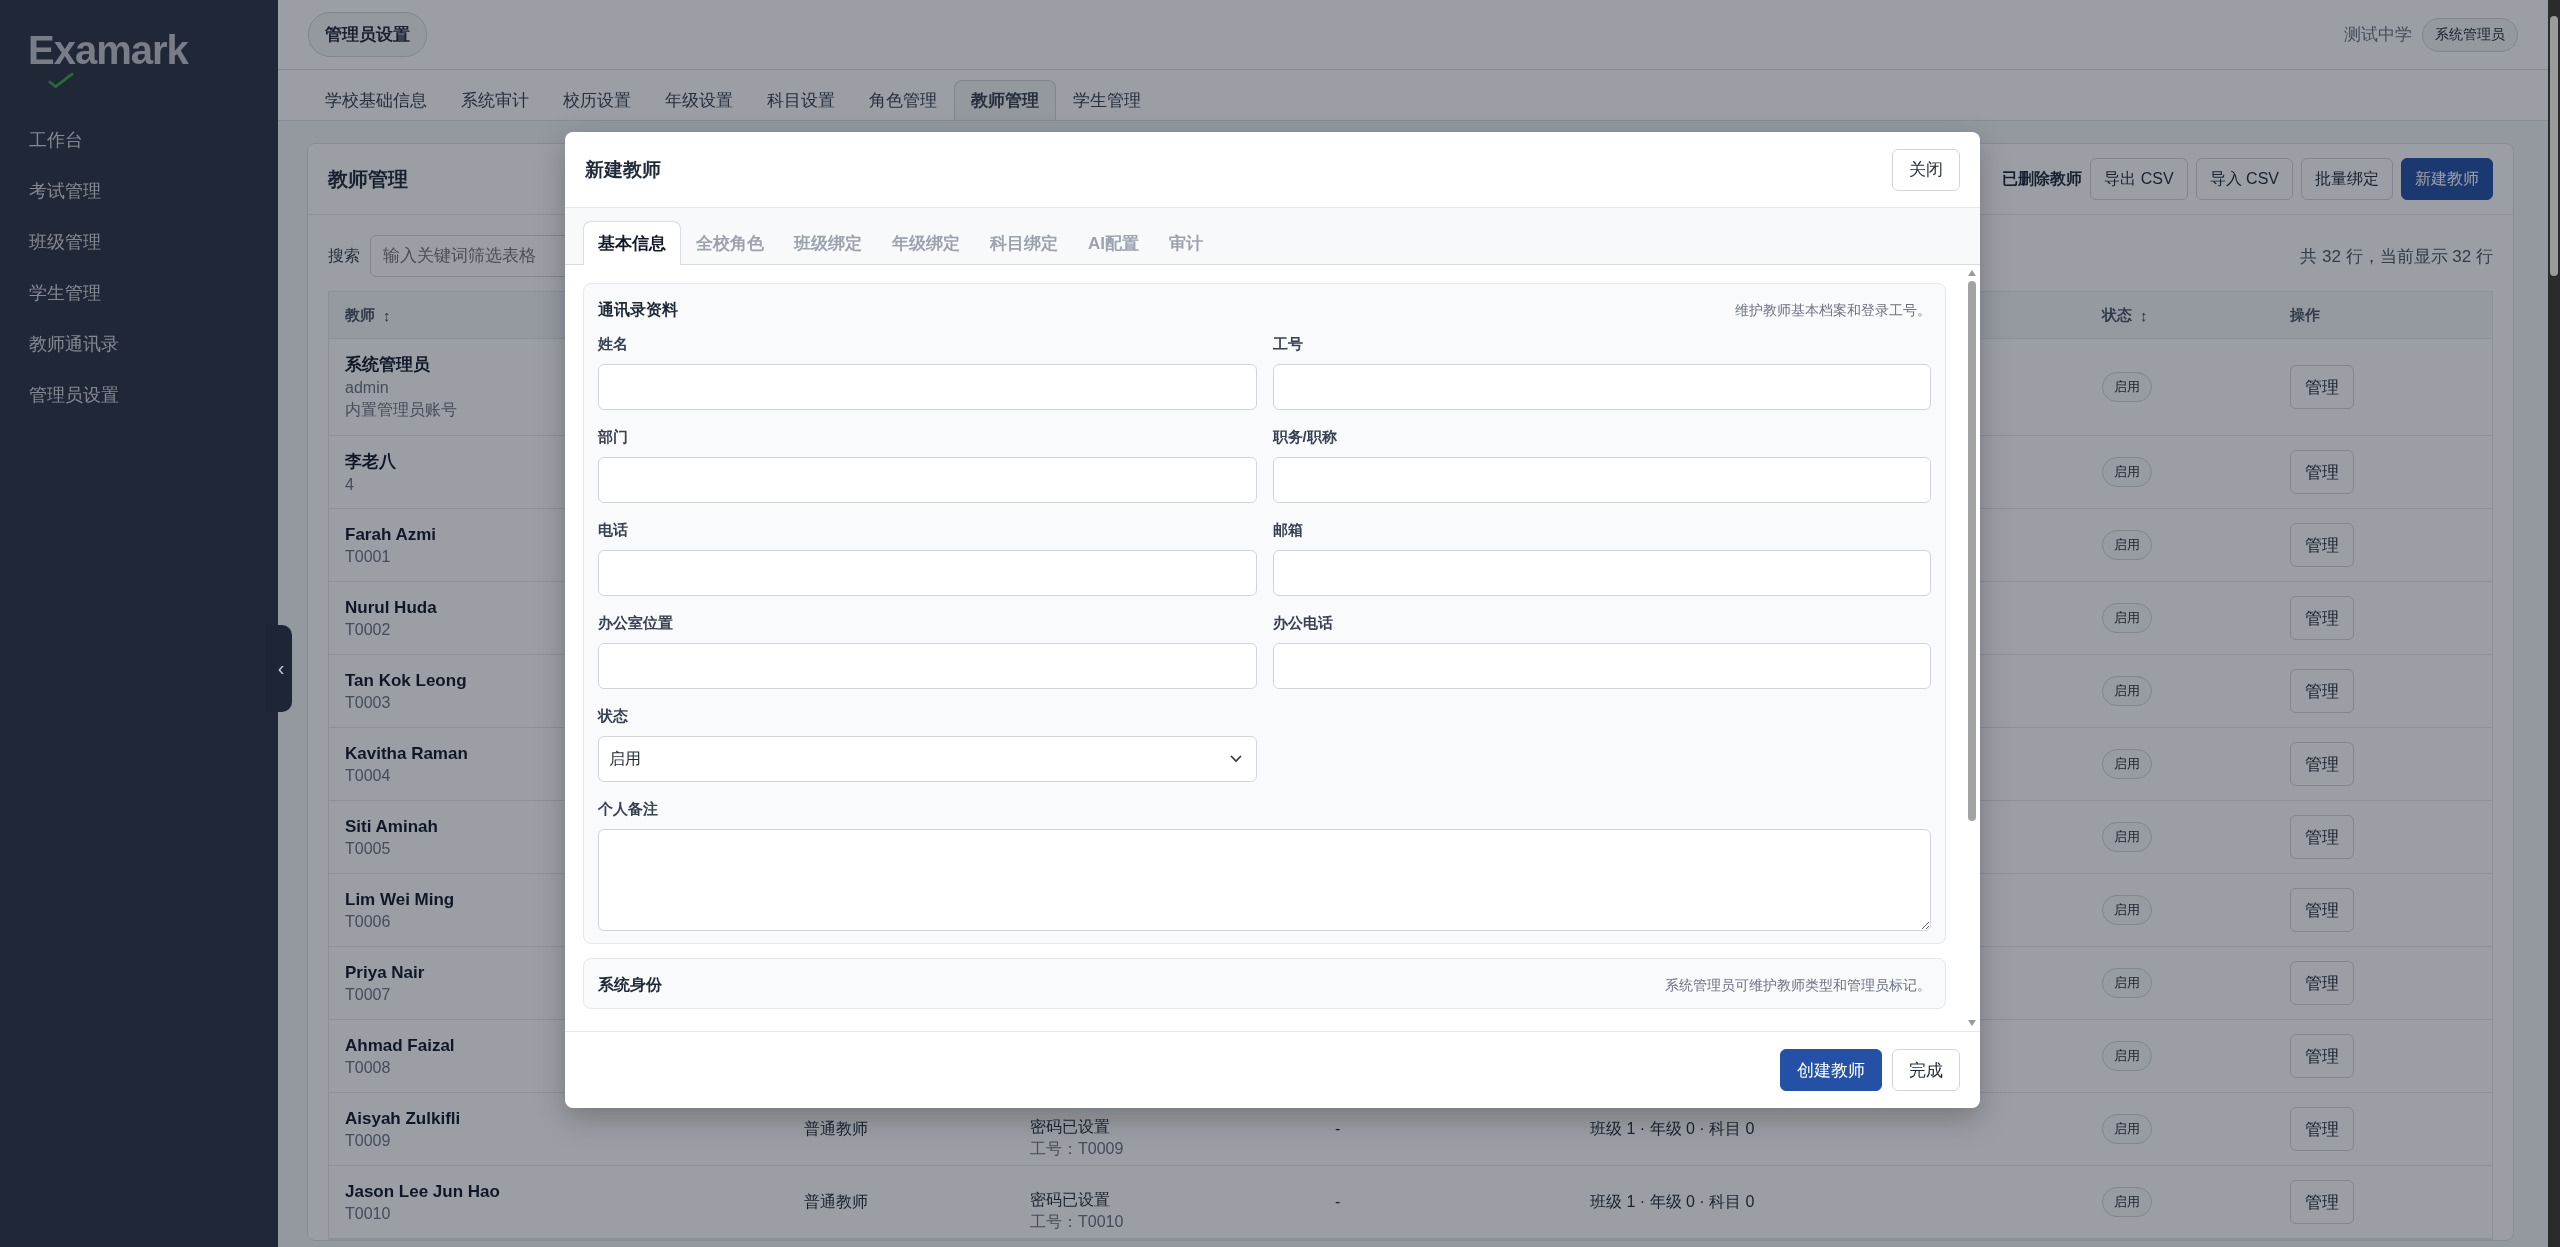 Image resolution: width=2560 pixels, height=1247 pixels. Describe the element at coordinates (368, 1140) in the screenshot. I see `teacher-detail: T0009` at that location.